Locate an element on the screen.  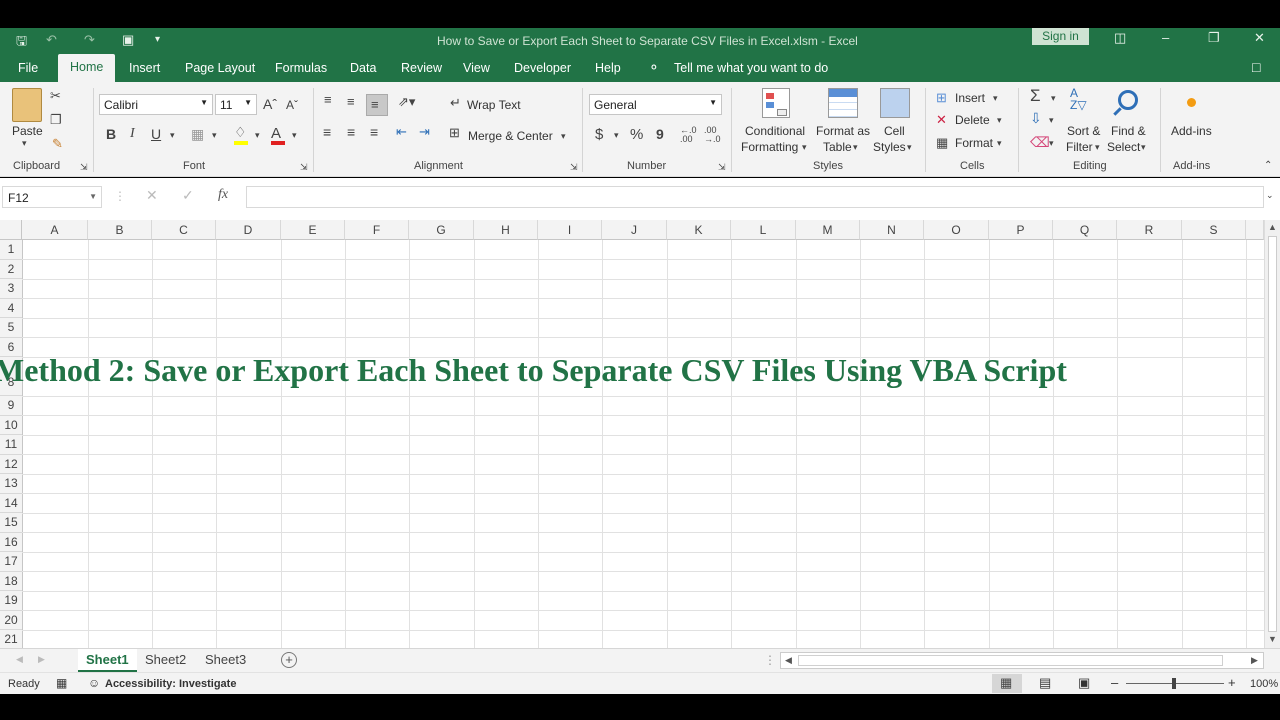
tab-help: Help is located at coordinates (608, 68).